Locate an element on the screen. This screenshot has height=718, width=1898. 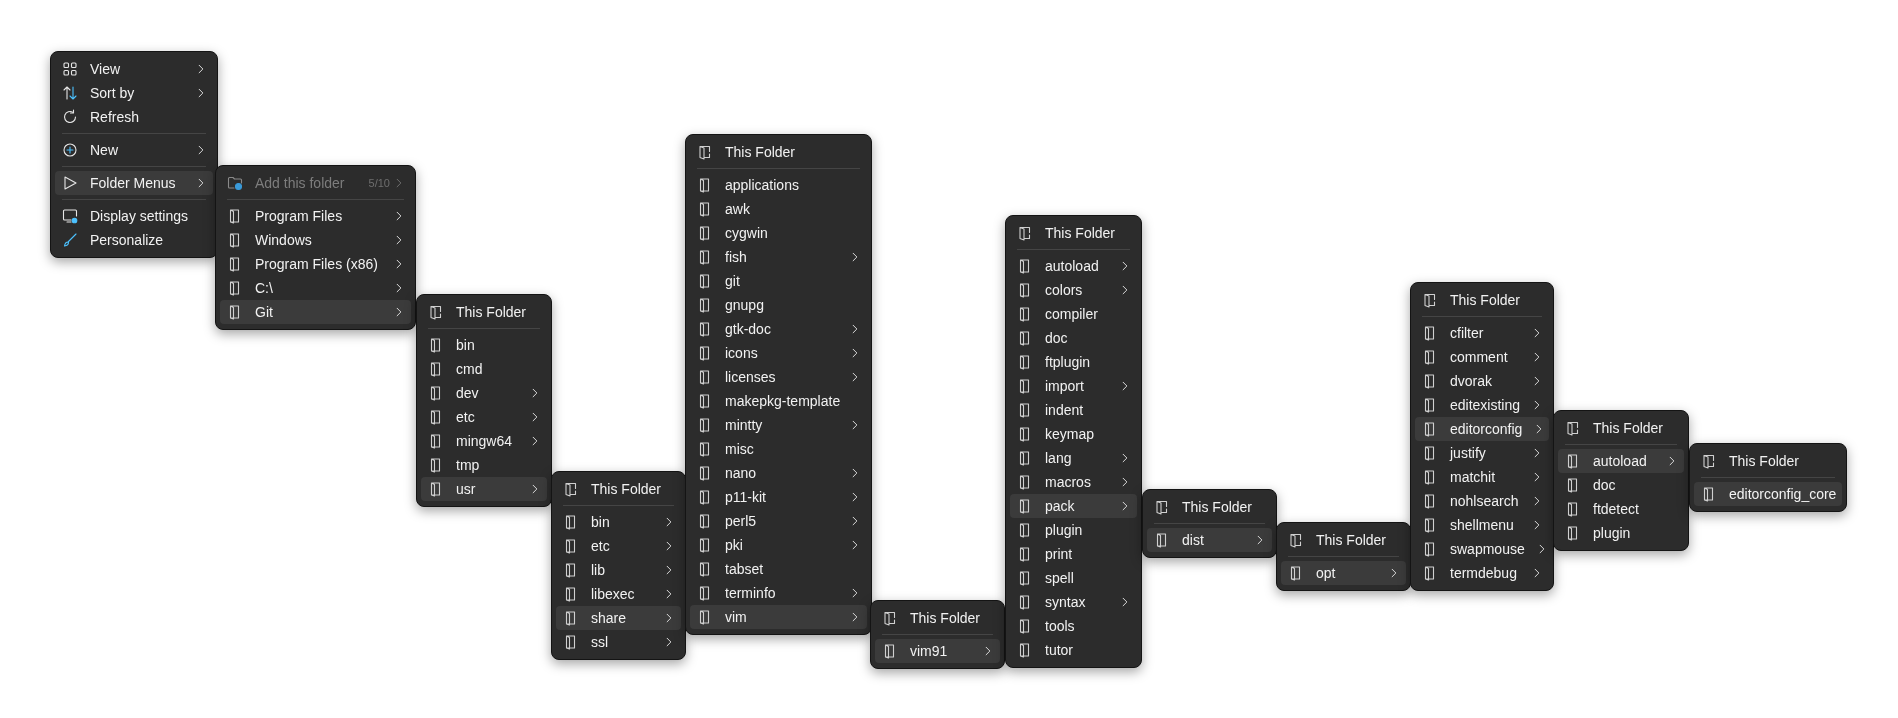
menu-item: applications is located at coordinates (778, 185).